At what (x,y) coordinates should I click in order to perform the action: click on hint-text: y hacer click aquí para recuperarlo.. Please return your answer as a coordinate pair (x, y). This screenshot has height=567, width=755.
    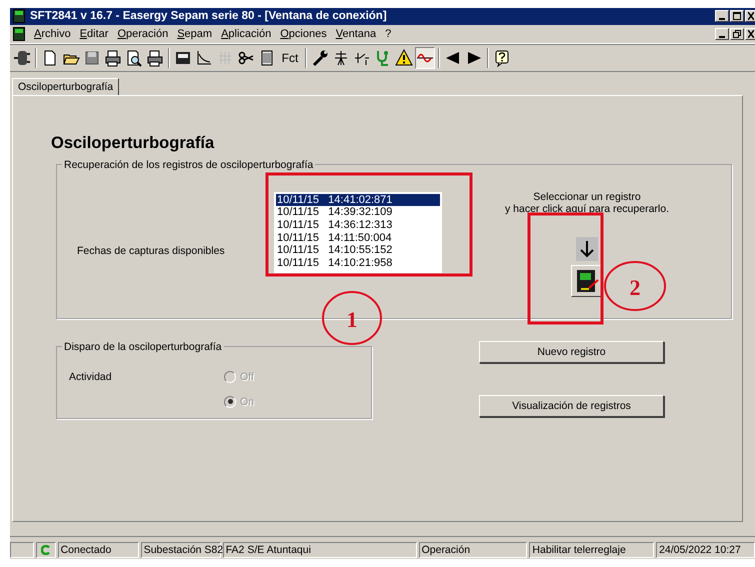
    Looking at the image, I should click on (587, 209).